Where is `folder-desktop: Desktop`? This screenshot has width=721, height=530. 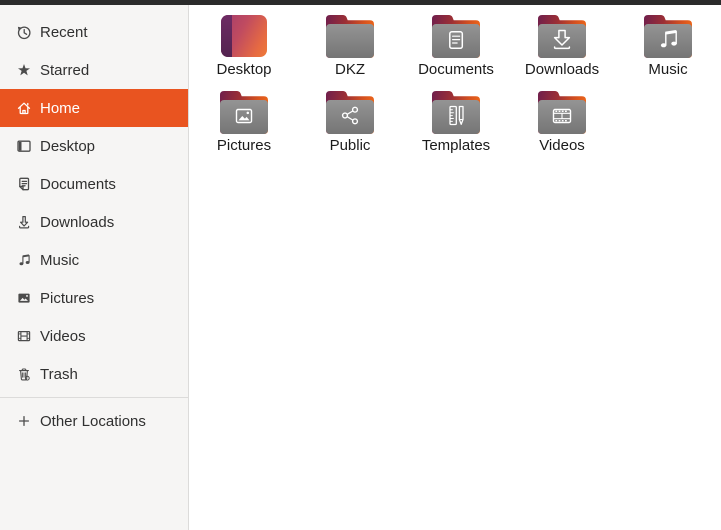 folder-desktop: Desktop is located at coordinates (244, 46).